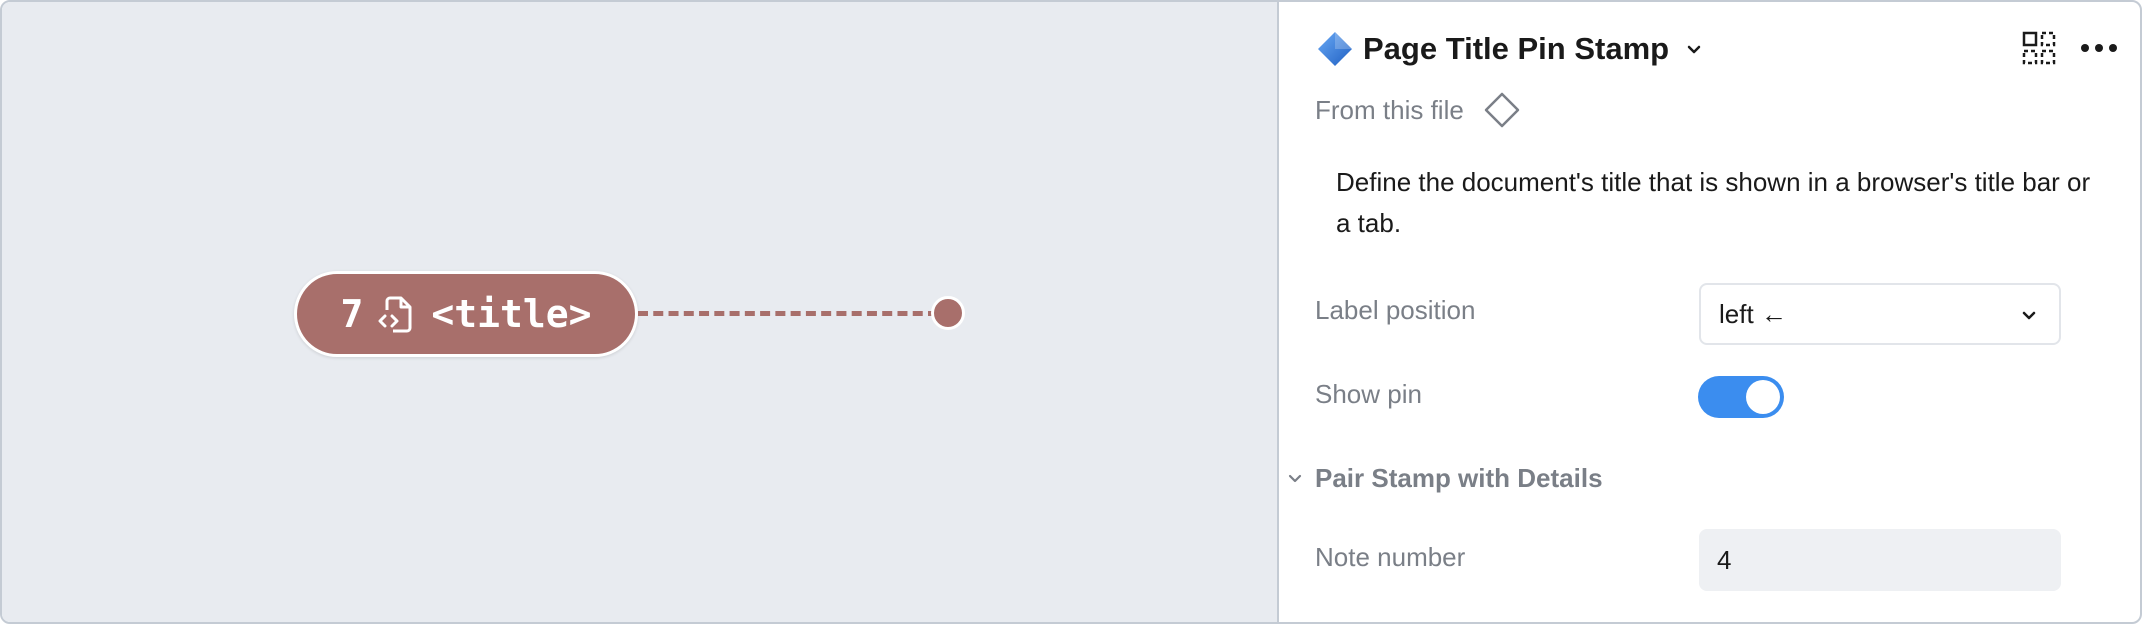 The image size is (2142, 624). What do you see at coordinates (352, 314) in the screenshot?
I see `stamp-number: 7` at bounding box center [352, 314].